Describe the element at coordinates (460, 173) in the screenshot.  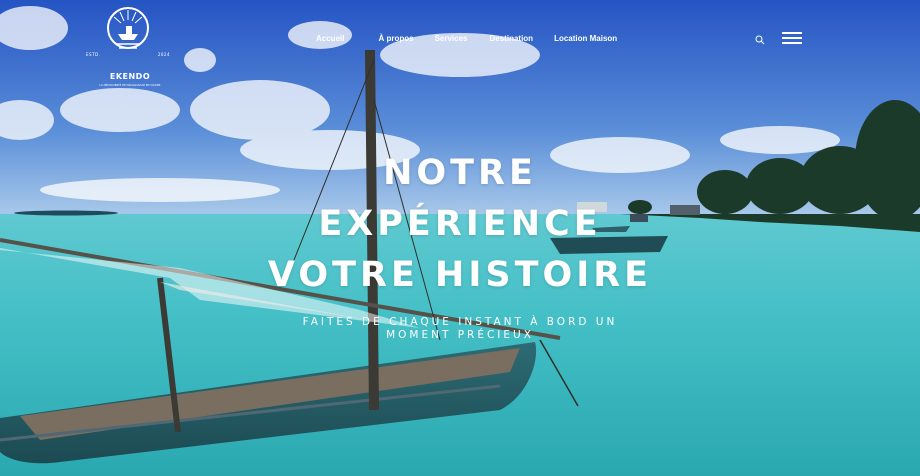
I see `headline-line-1: NOTRE` at that location.